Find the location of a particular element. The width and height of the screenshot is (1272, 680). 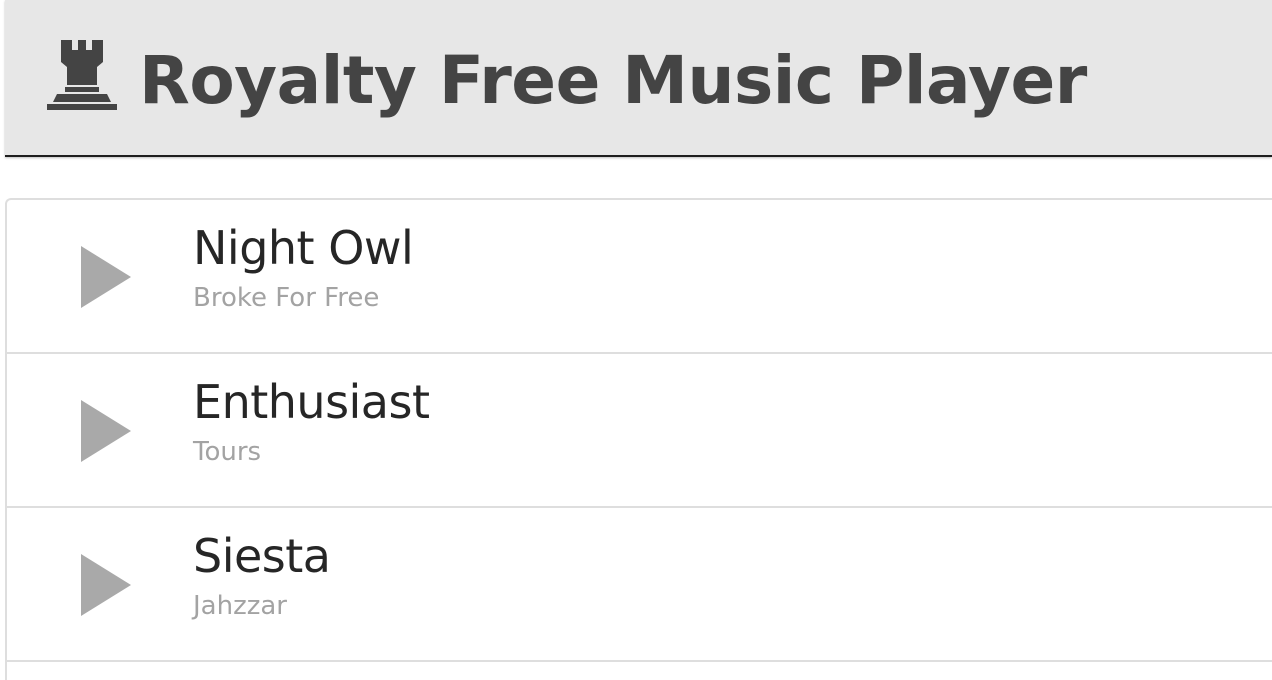

track-title: Enthusiast is located at coordinates (311, 402).